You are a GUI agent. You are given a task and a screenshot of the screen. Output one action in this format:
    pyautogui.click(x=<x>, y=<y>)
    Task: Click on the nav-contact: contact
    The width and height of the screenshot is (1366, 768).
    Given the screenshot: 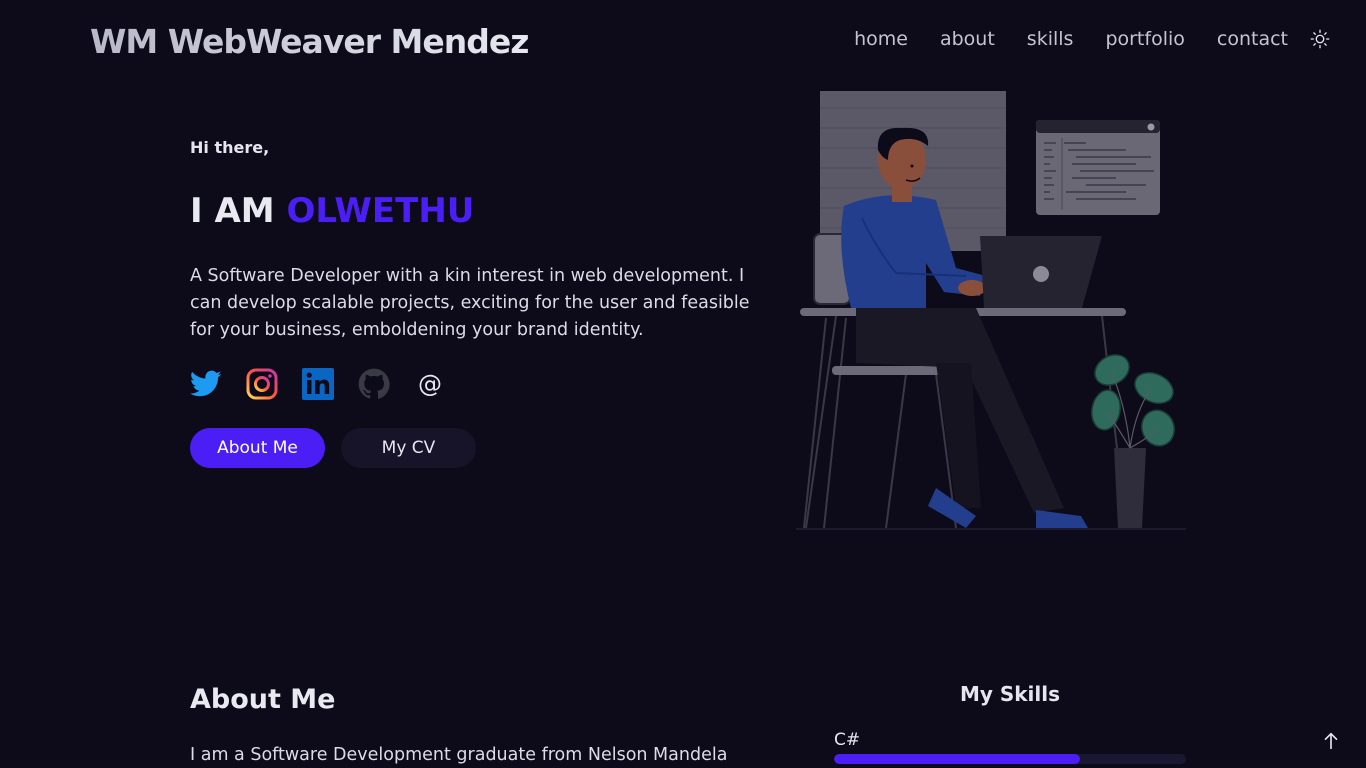 What is the action you would take?
    pyautogui.click(x=1252, y=39)
    